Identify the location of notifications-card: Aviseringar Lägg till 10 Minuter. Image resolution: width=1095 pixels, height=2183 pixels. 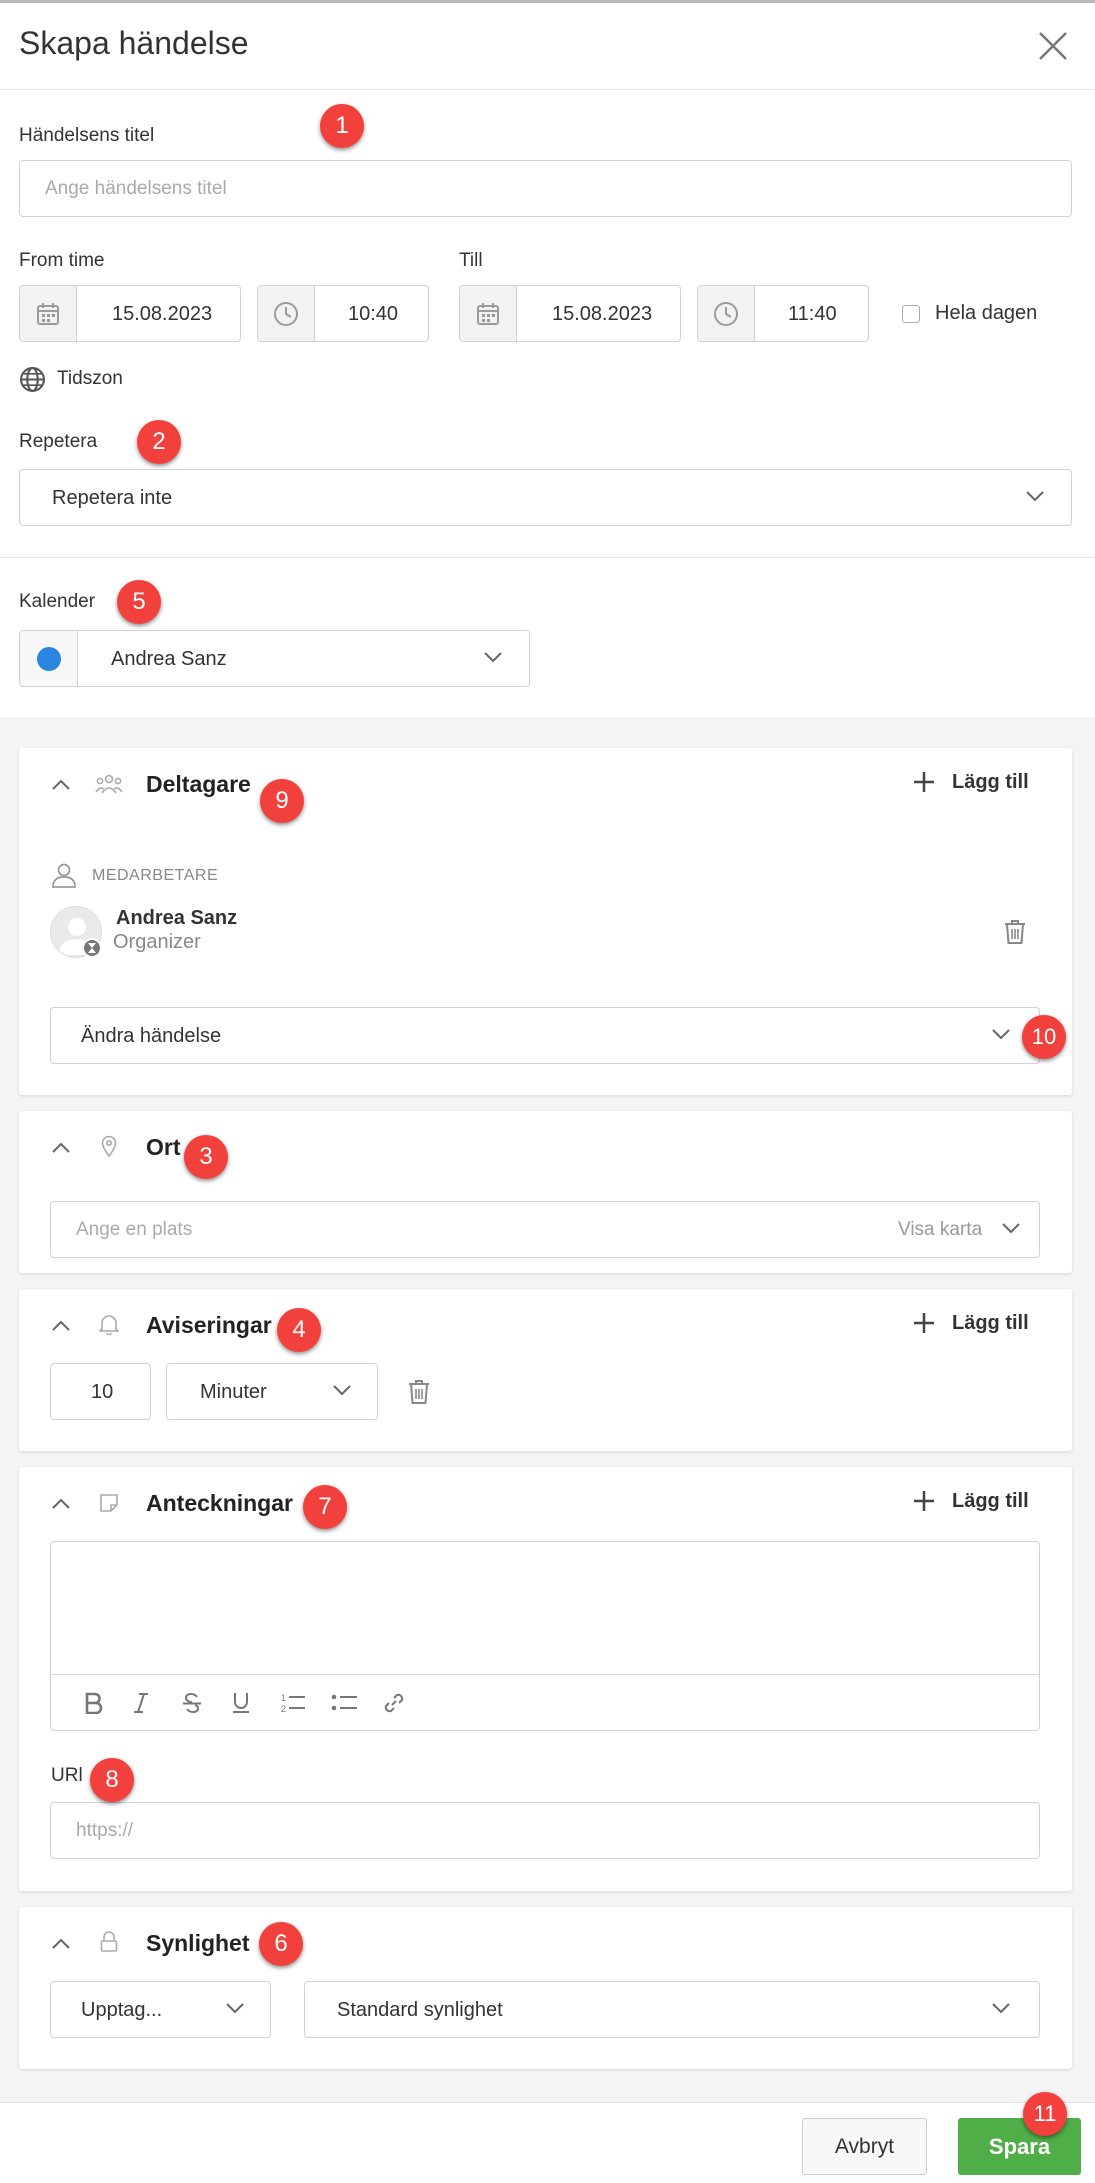
(545, 1370).